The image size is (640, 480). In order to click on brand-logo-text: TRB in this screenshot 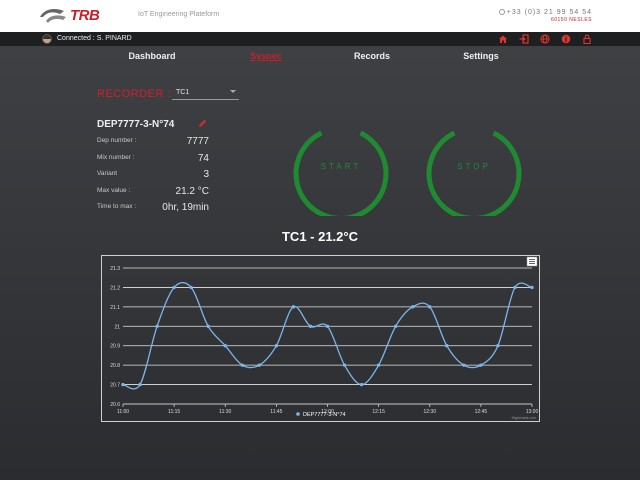, I will do `click(85, 15)`.